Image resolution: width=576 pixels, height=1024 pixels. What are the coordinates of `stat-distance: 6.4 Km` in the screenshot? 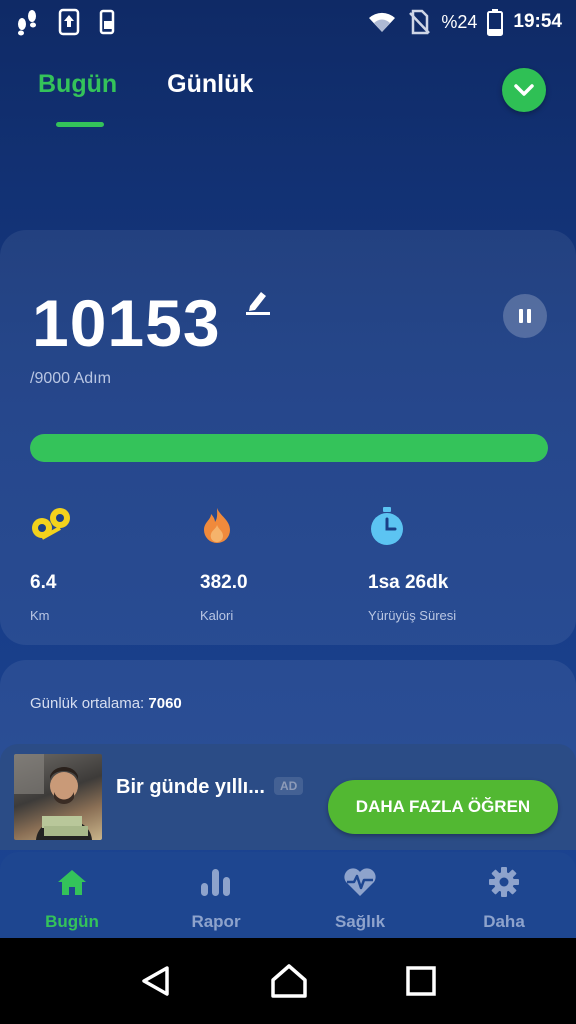 It's located at (110, 564).